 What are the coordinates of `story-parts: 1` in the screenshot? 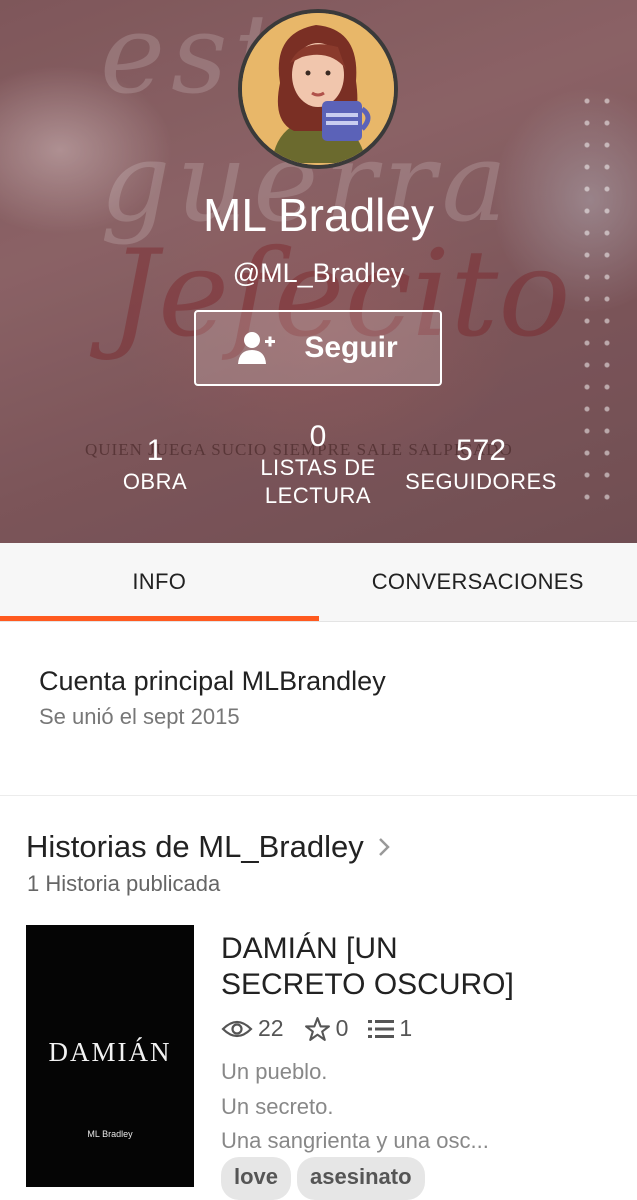 It's located at (390, 1028).